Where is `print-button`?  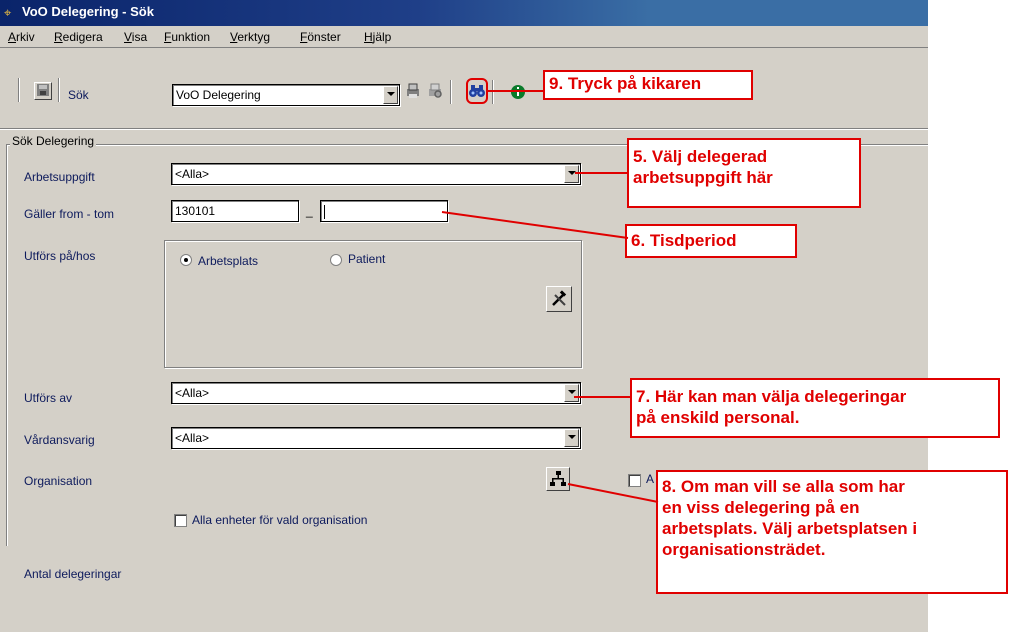 print-button is located at coordinates (414, 92).